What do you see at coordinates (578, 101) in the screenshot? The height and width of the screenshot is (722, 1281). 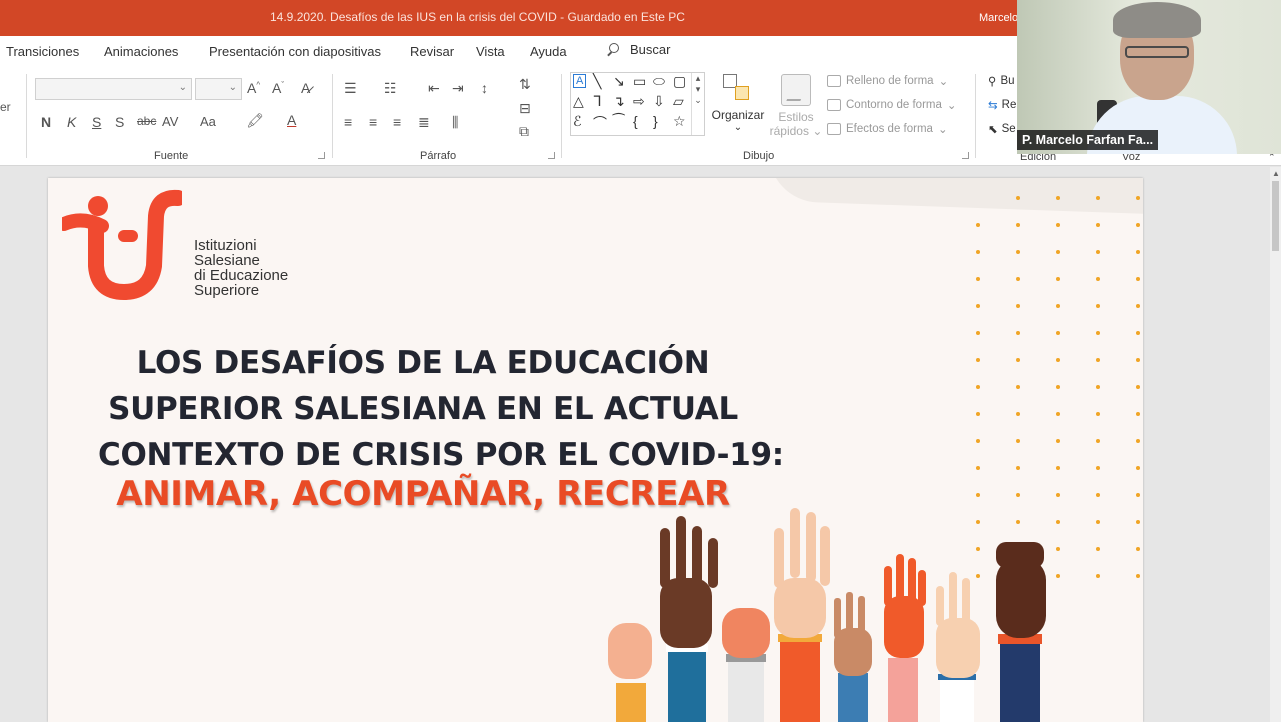 I see `triangle-shape-icon: △` at bounding box center [578, 101].